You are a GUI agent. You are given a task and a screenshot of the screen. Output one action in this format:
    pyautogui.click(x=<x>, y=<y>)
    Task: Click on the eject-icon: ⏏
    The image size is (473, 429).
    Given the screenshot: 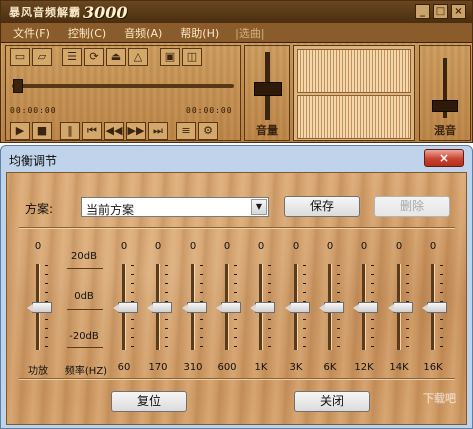 What is the action you would take?
    pyautogui.click(x=116, y=57)
    